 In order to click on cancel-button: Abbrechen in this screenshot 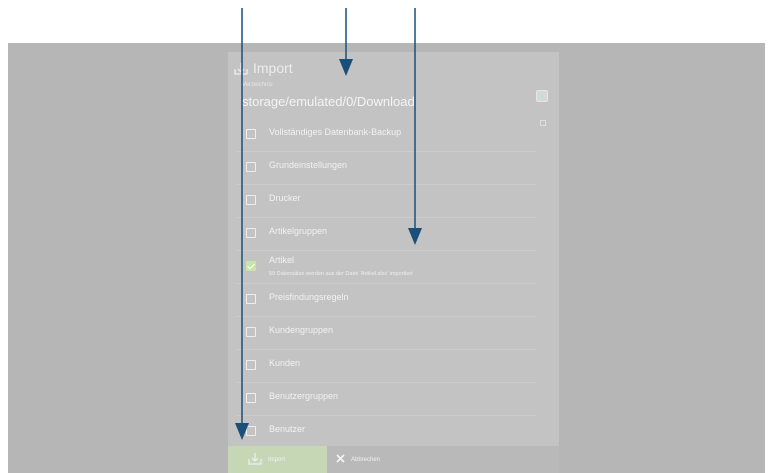, I will do `click(358, 459)`.